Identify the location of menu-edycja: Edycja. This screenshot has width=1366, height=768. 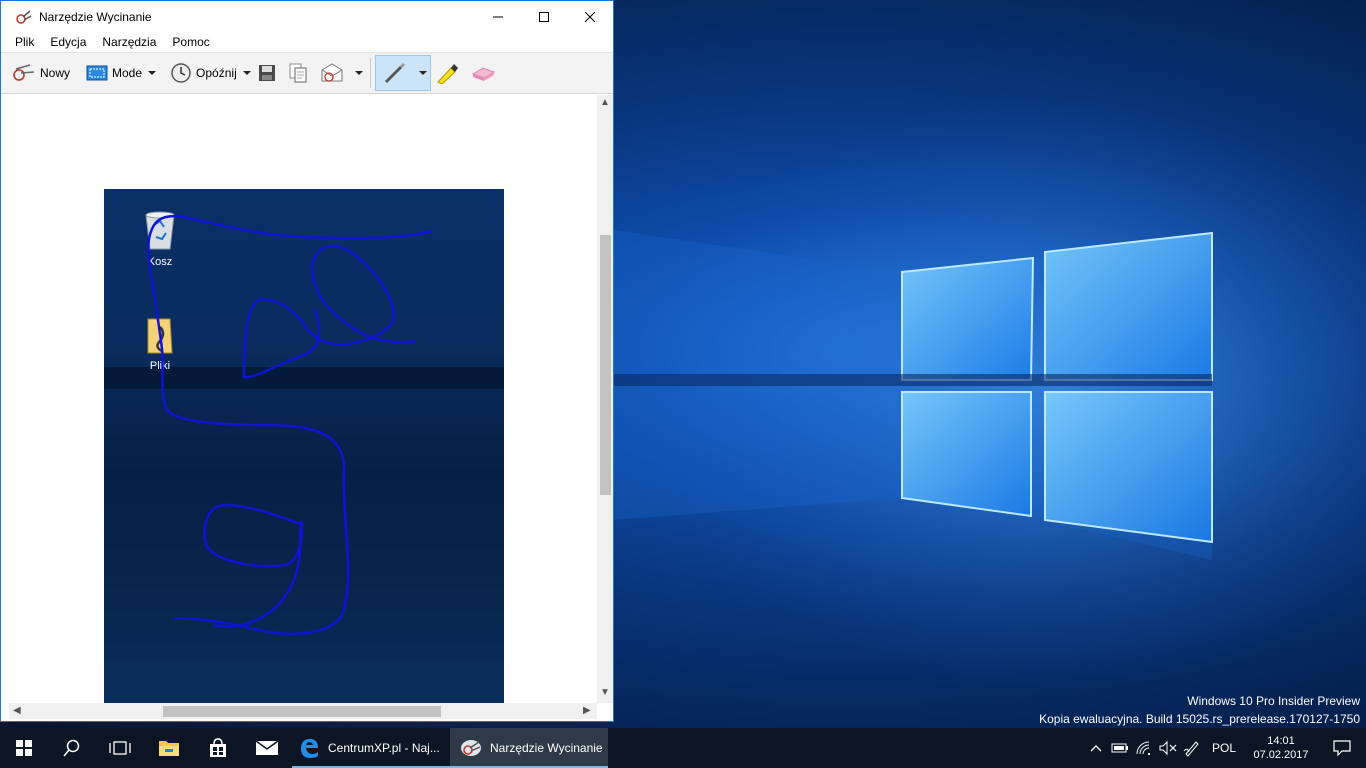
(68, 42).